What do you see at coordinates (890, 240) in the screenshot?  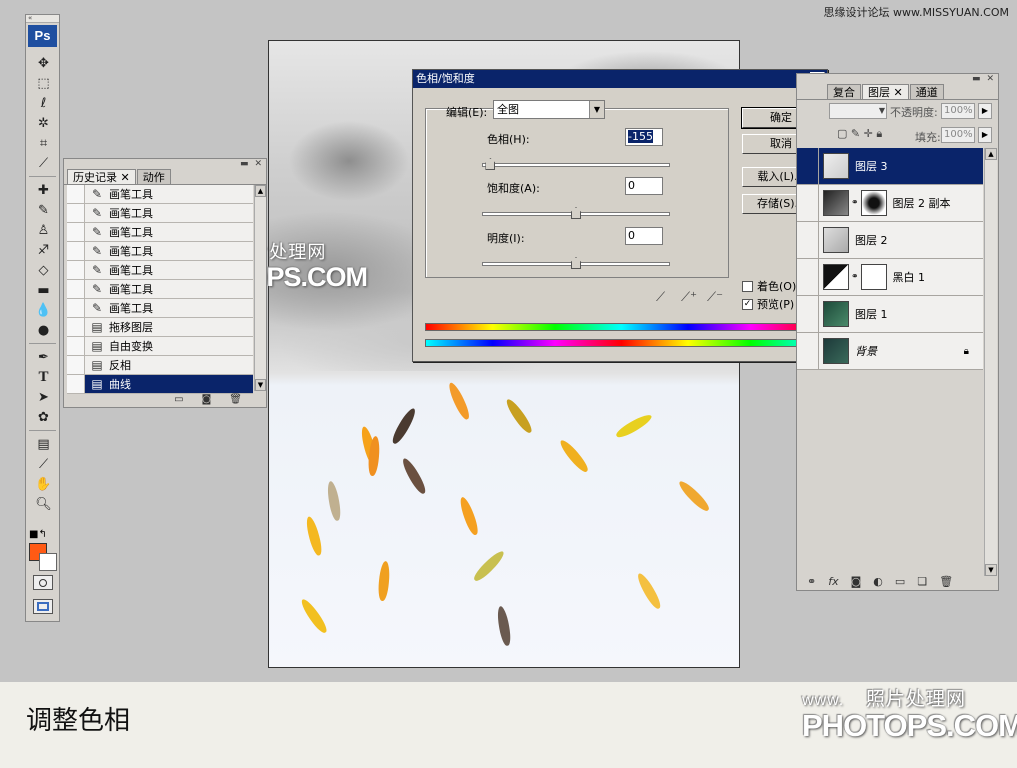 I see `layer-row: 图层 2` at bounding box center [890, 240].